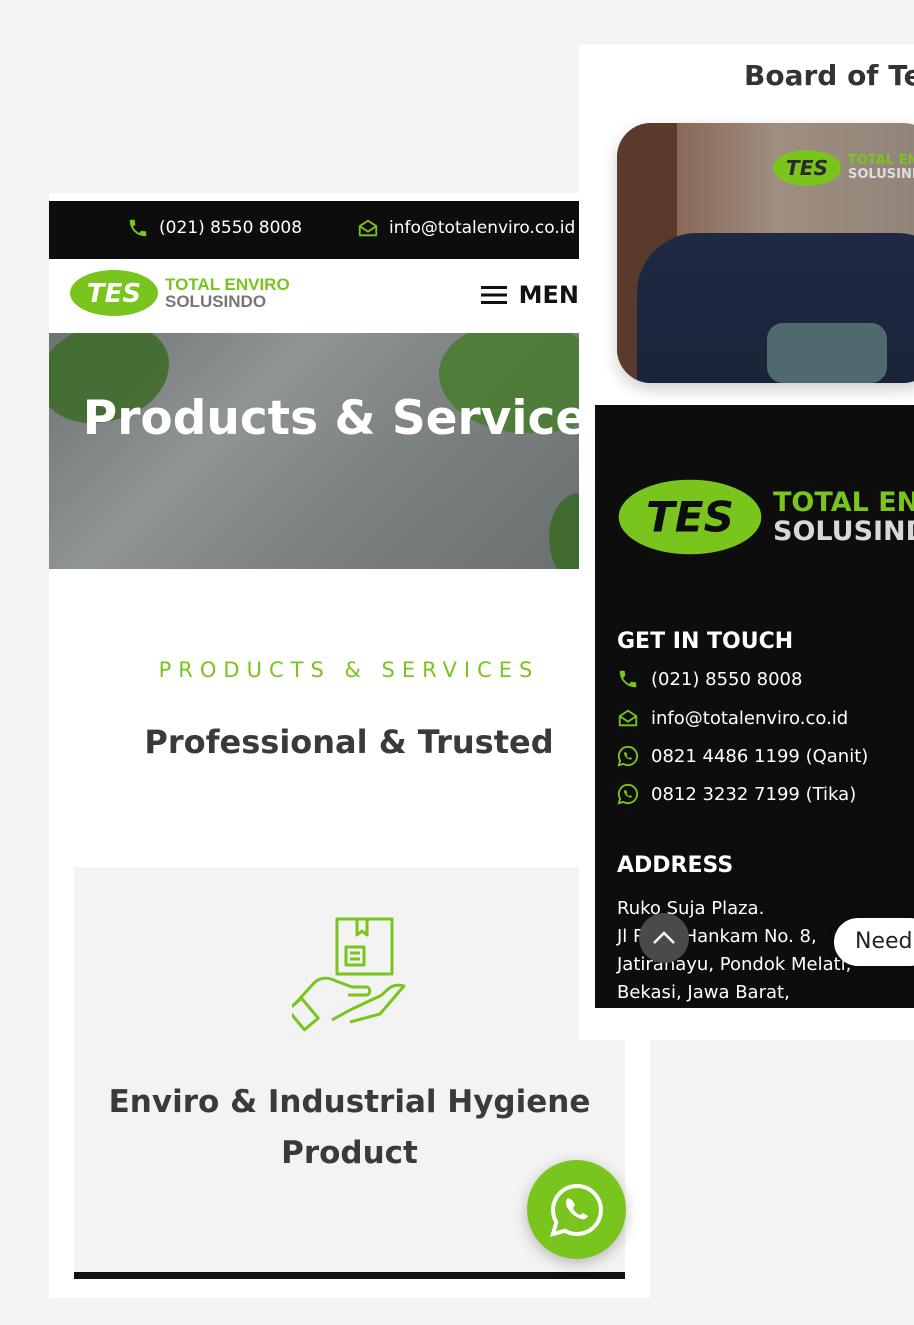 The image size is (914, 1325). I want to click on footer-whatsapp-tika: 0812 3232 7199 (Tika), so click(736, 794).